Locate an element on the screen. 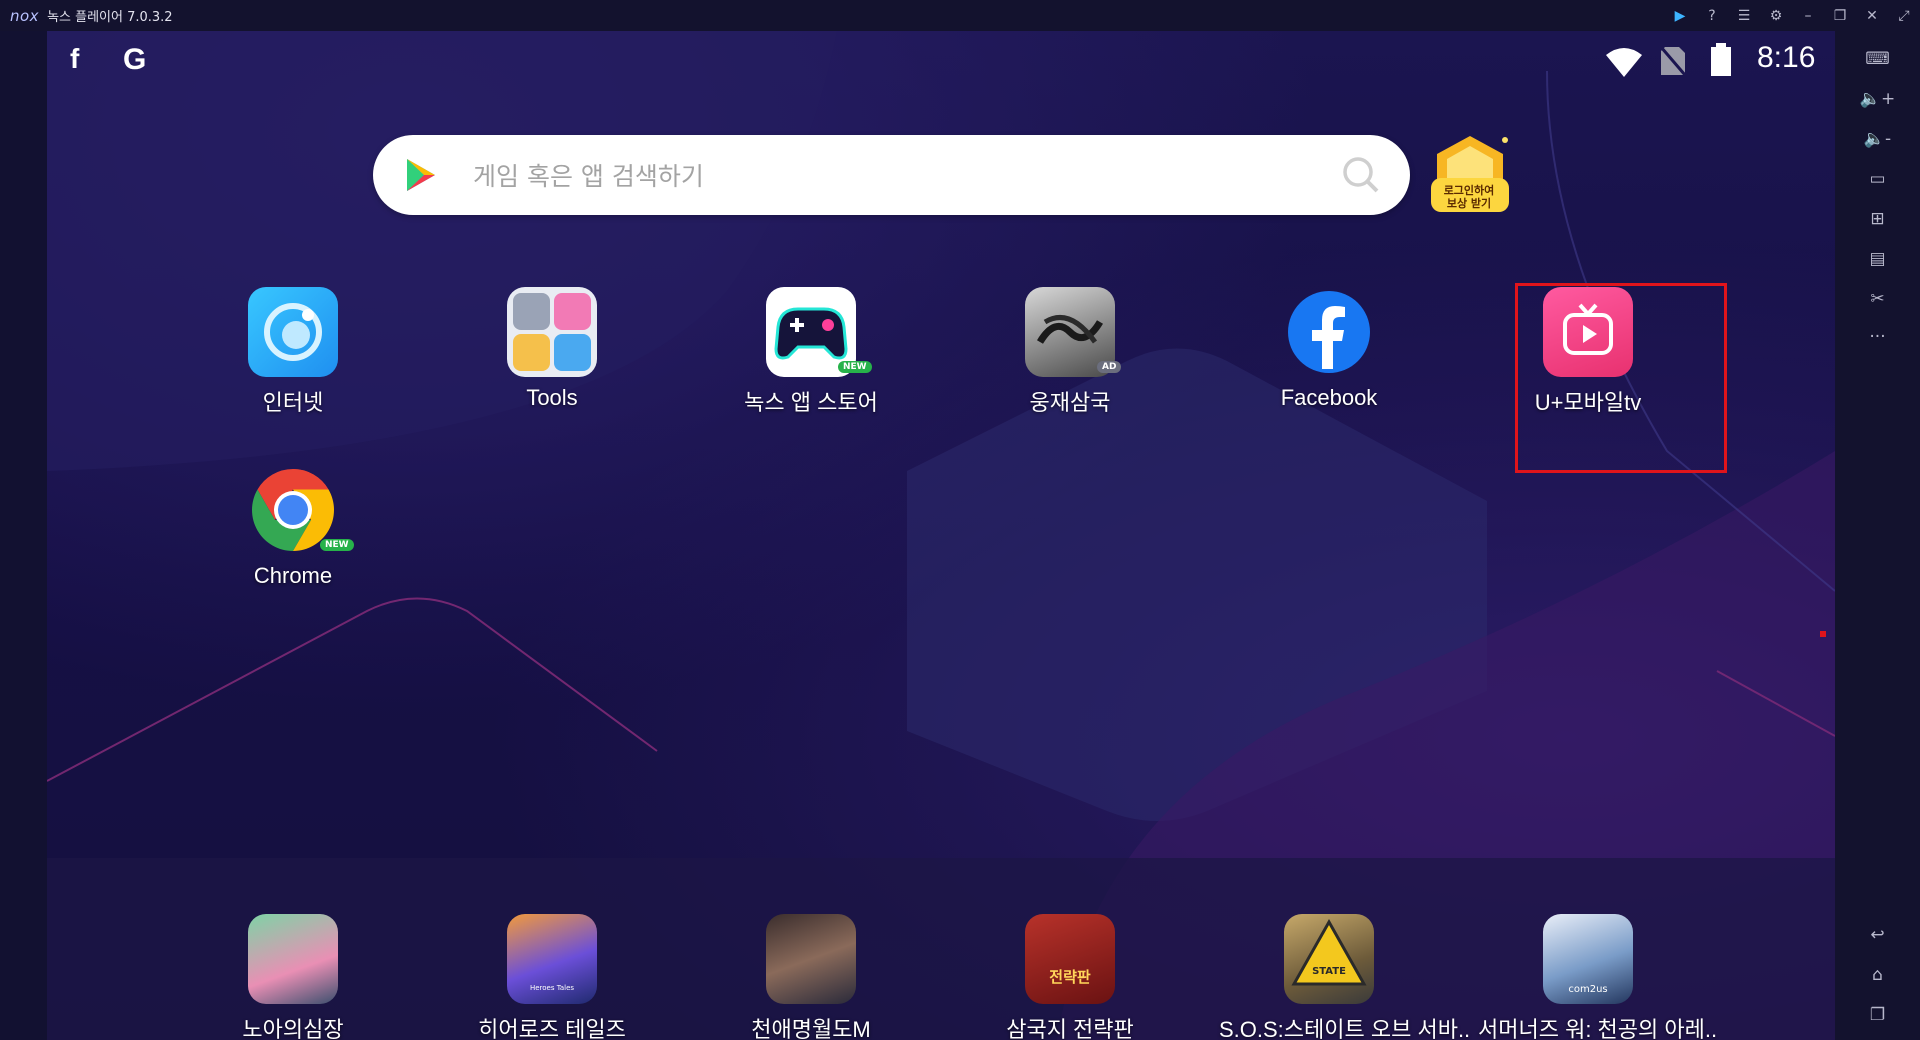  more-icon: ··· is located at coordinates (1877, 337).